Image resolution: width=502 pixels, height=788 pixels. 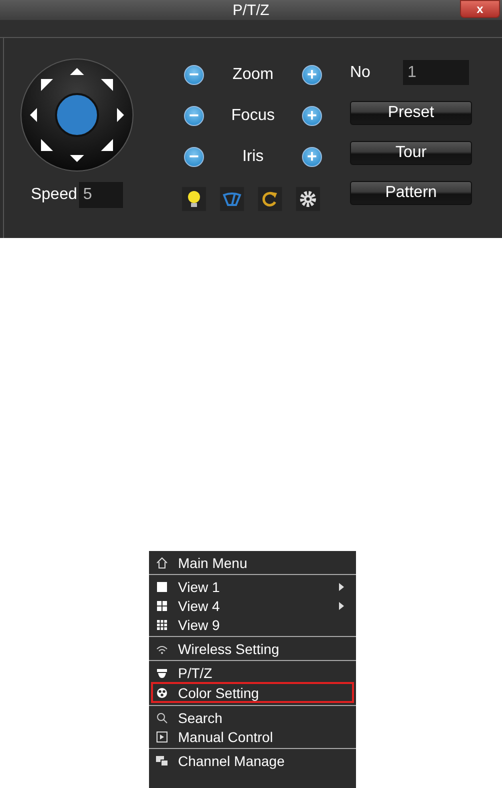 I want to click on number-label: No, so click(x=360, y=73).